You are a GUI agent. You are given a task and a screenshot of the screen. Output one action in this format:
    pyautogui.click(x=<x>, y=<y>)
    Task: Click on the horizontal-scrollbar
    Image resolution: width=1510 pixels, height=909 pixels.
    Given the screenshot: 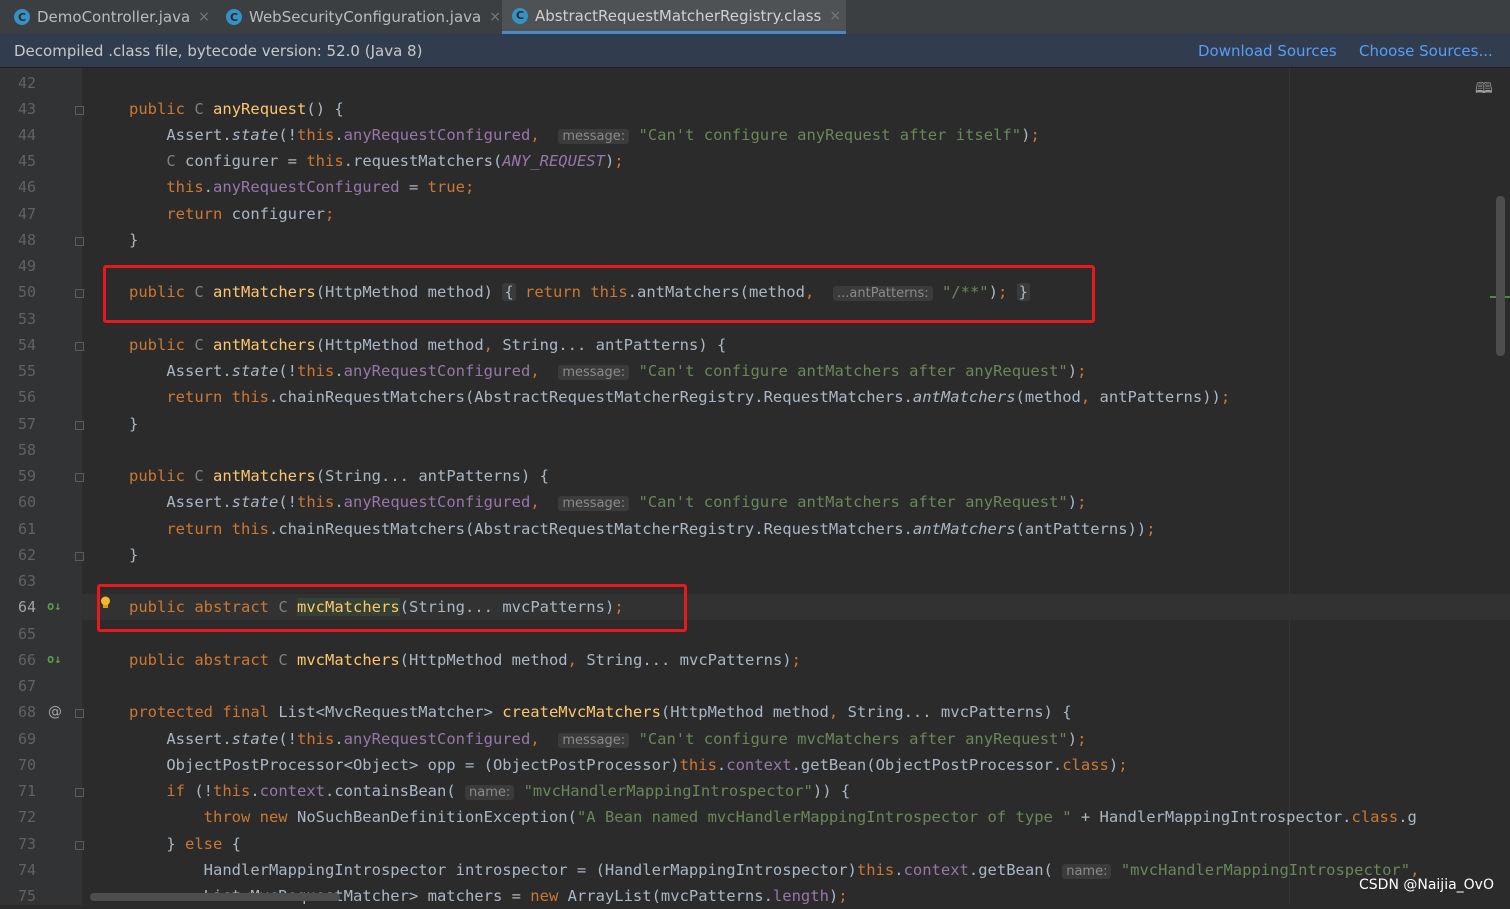 What is the action you would take?
    pyautogui.click(x=215, y=897)
    